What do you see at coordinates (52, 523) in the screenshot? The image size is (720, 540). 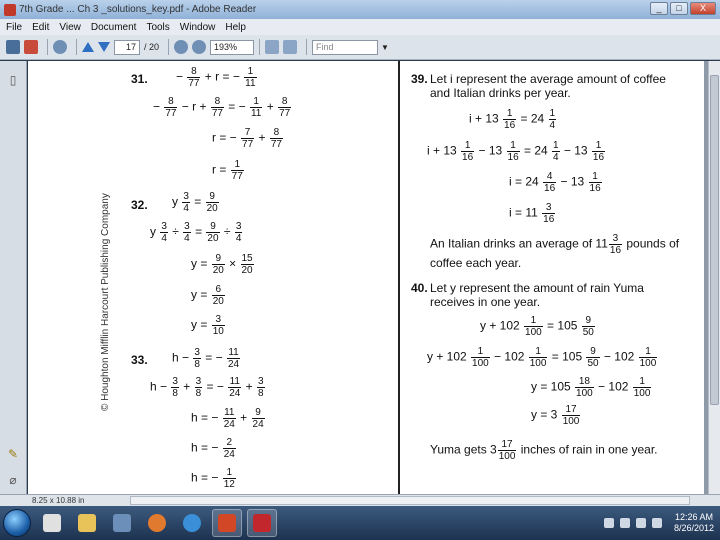 I see `taskbar-media-player` at bounding box center [52, 523].